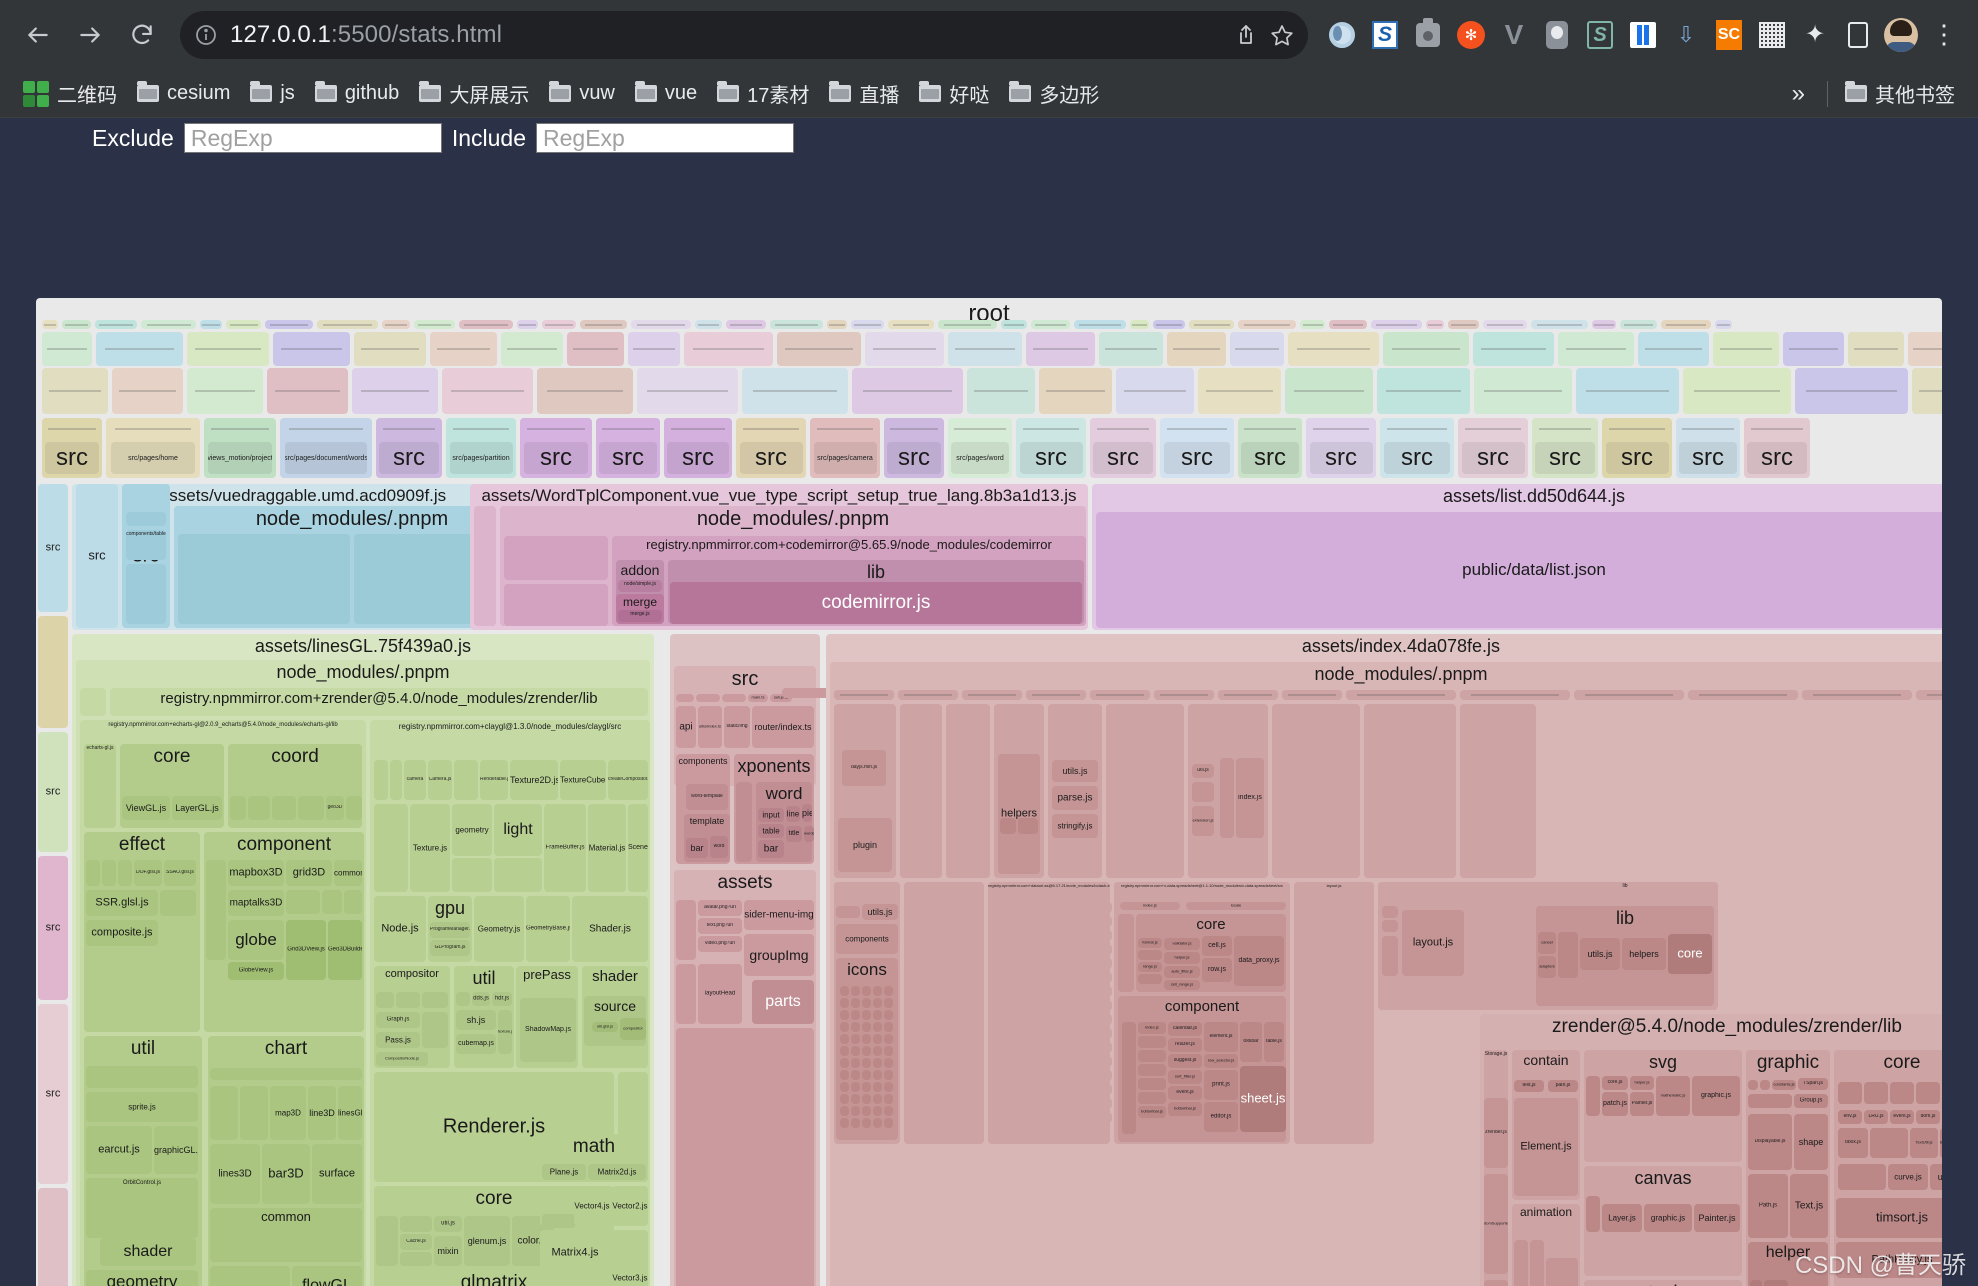 This screenshot has height=1286, width=1978. I want to click on treemap-node-graphicgl: graphicGL.js, so click(176, 1150).